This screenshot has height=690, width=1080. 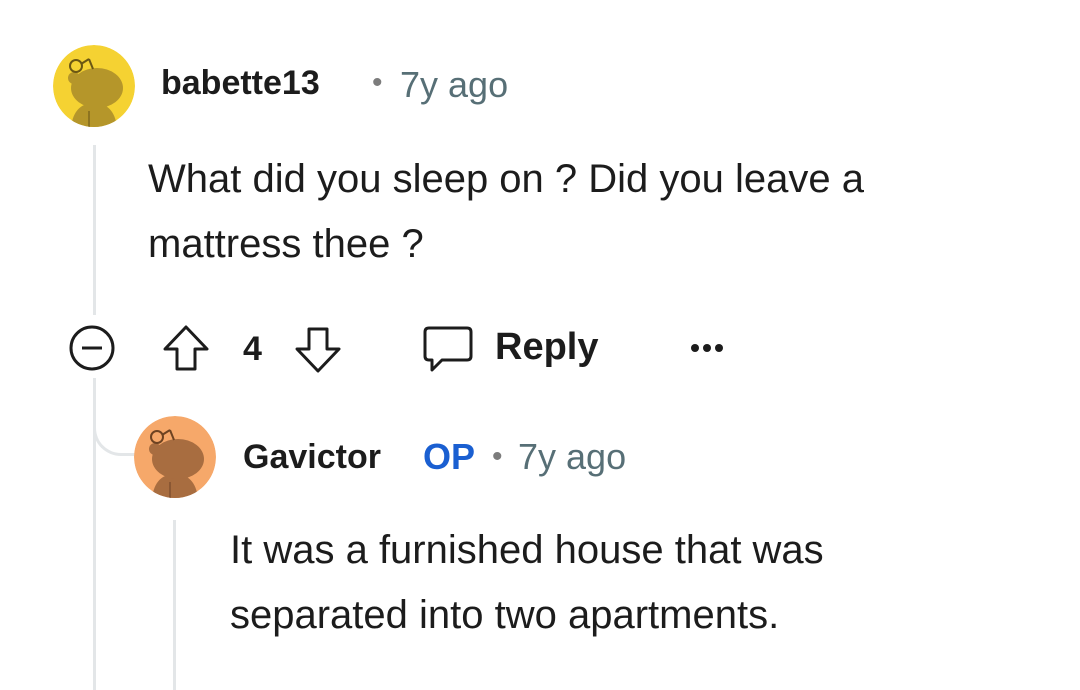 I want to click on thread-line-reply, so click(x=174, y=605).